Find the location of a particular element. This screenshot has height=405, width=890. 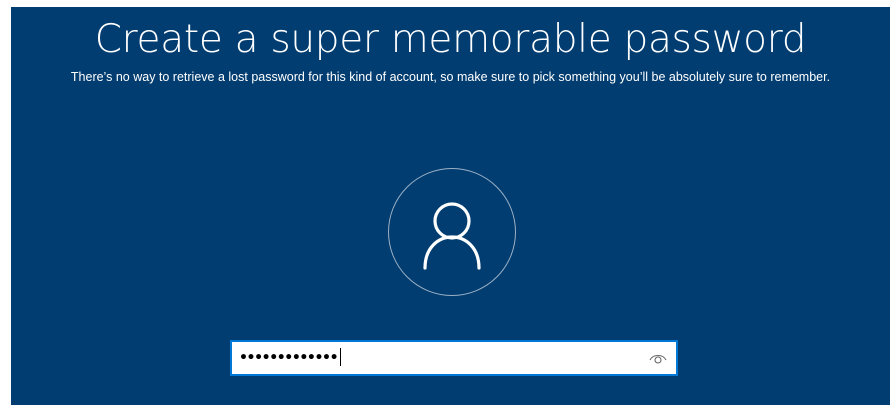

password-value: ••••••••••••• is located at coordinates (290, 358).